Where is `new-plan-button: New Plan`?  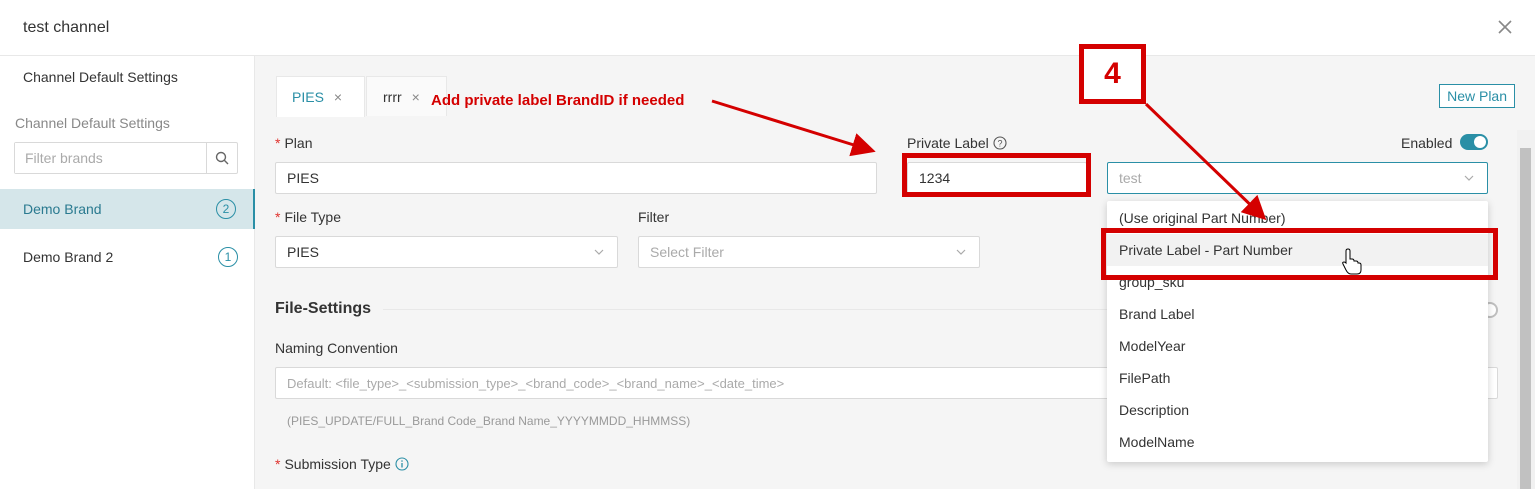
new-plan-button: New Plan is located at coordinates (1477, 96).